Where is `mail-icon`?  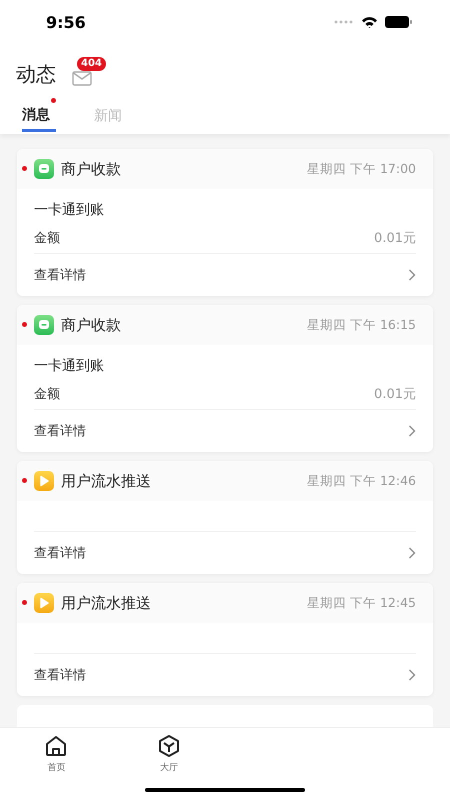 mail-icon is located at coordinates (82, 78).